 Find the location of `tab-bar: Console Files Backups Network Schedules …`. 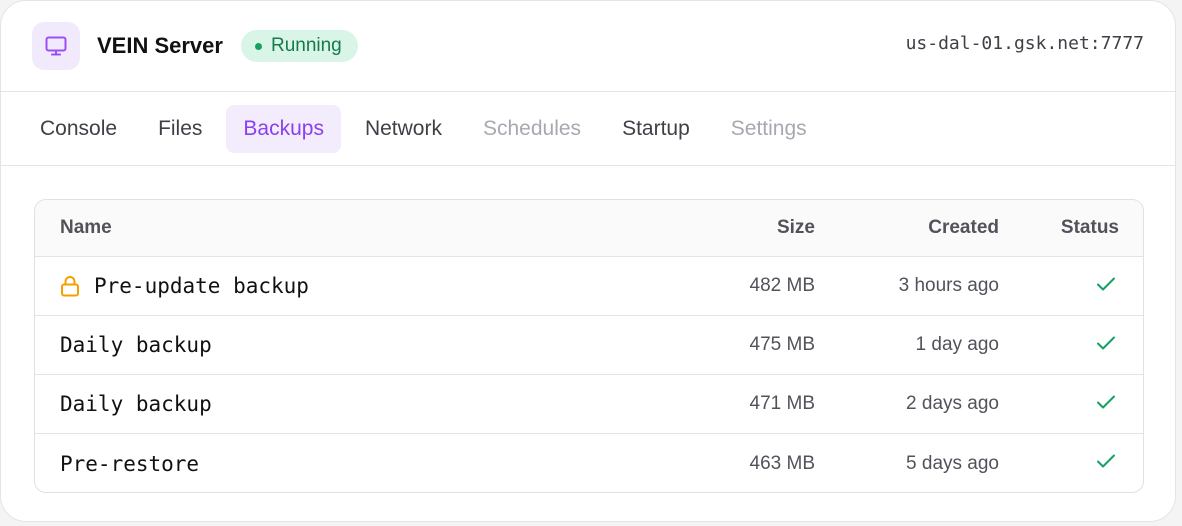

tab-bar: Console Files Backups Network Schedules … is located at coordinates (588, 129).